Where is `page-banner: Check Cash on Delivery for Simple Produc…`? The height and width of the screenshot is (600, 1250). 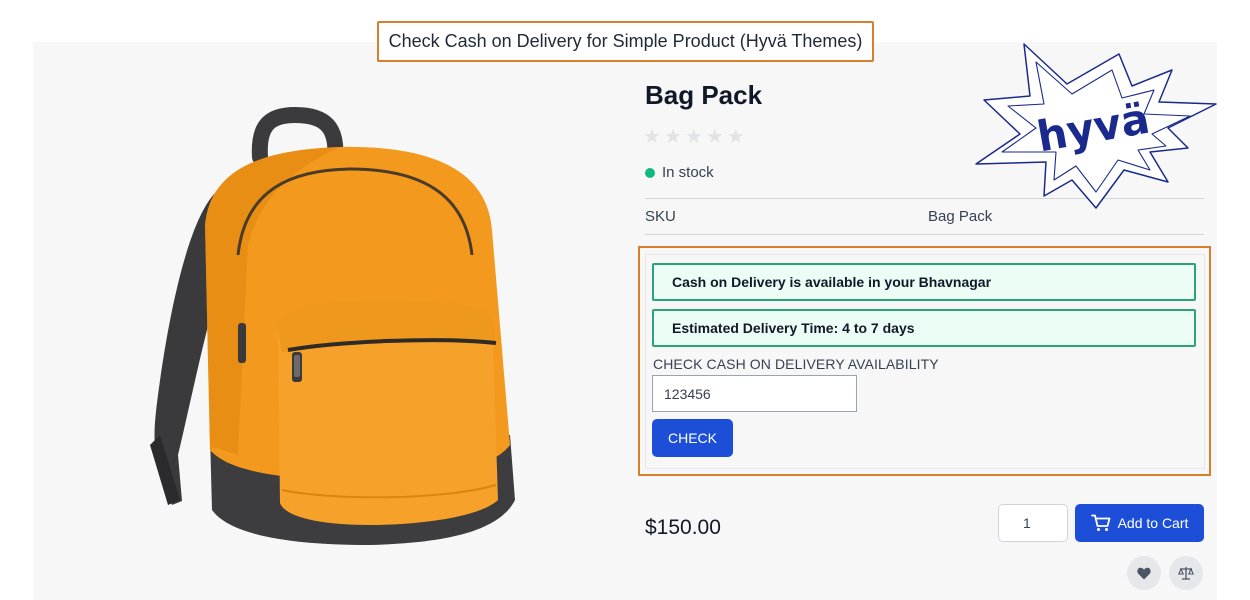 page-banner: Check Cash on Delivery for Simple Produc… is located at coordinates (625, 41).